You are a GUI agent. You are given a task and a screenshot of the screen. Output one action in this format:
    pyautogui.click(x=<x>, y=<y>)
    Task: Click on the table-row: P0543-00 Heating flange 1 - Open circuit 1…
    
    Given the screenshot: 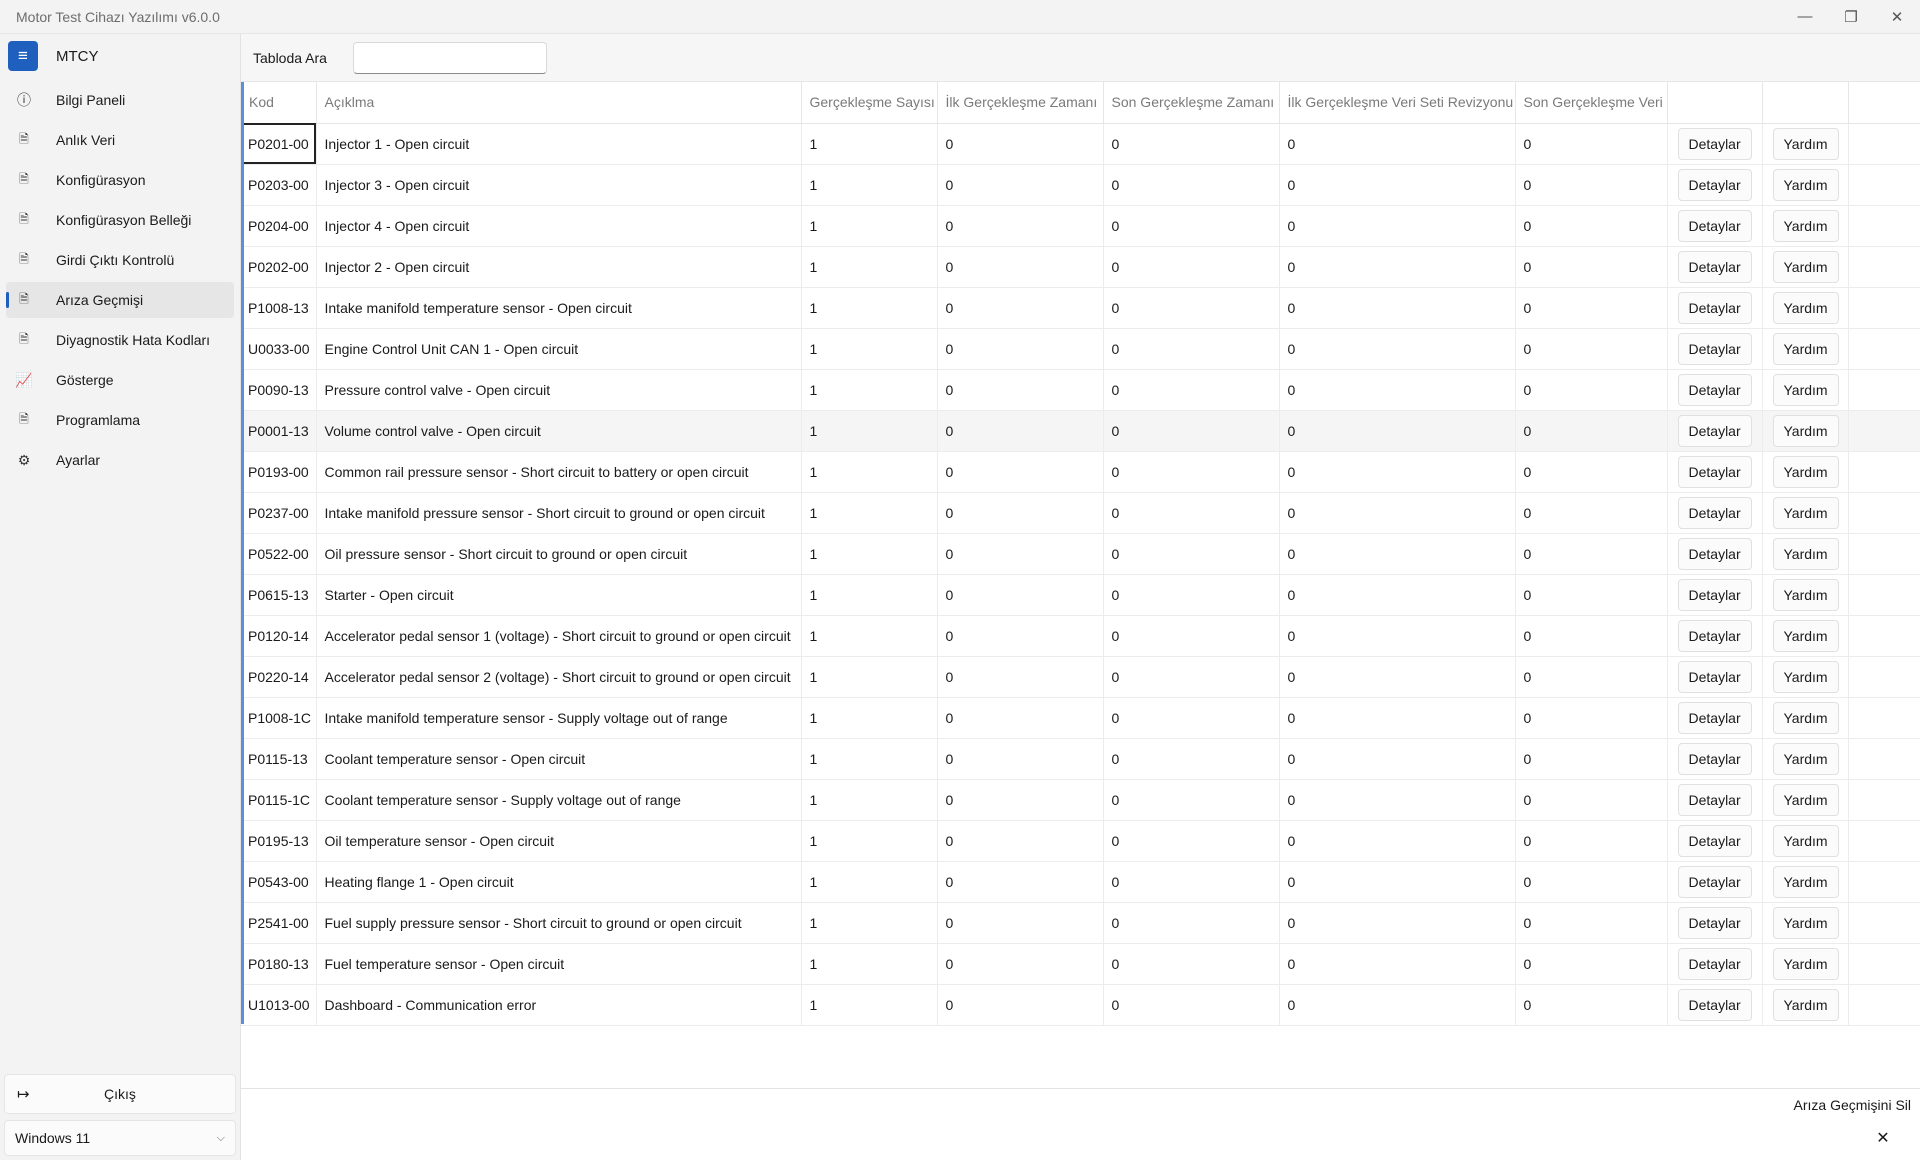 What is the action you would take?
    pyautogui.click(x=1080, y=882)
    